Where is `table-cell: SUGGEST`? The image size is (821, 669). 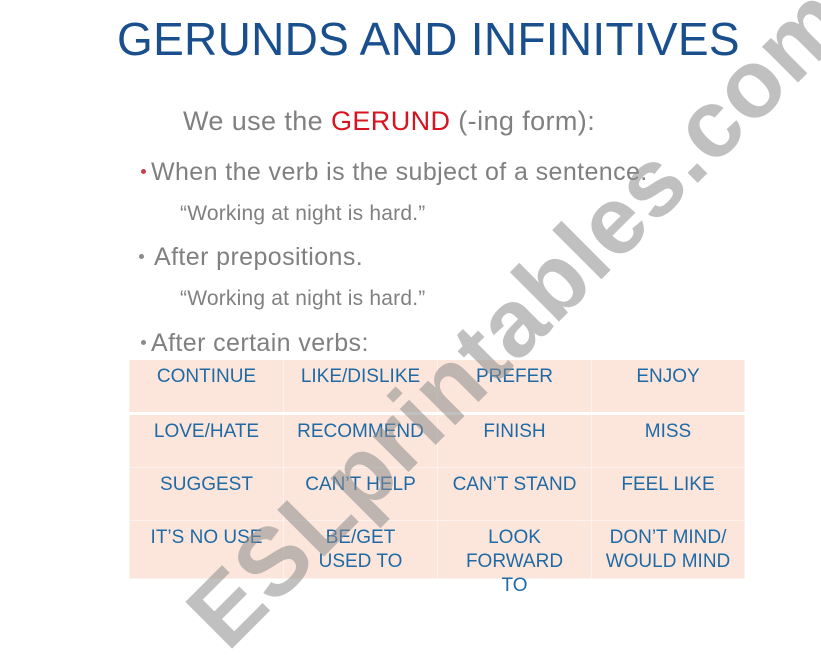
table-cell: SUGGEST is located at coordinates (206, 494).